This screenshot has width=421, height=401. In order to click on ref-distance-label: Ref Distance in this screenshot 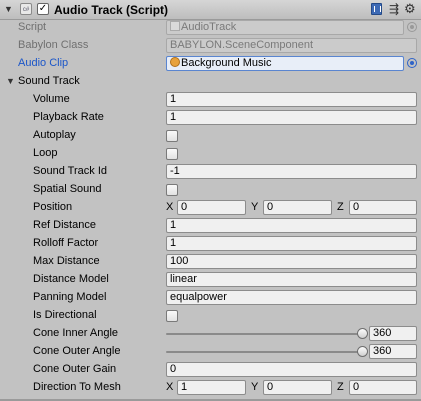, I will do `click(64, 225)`.